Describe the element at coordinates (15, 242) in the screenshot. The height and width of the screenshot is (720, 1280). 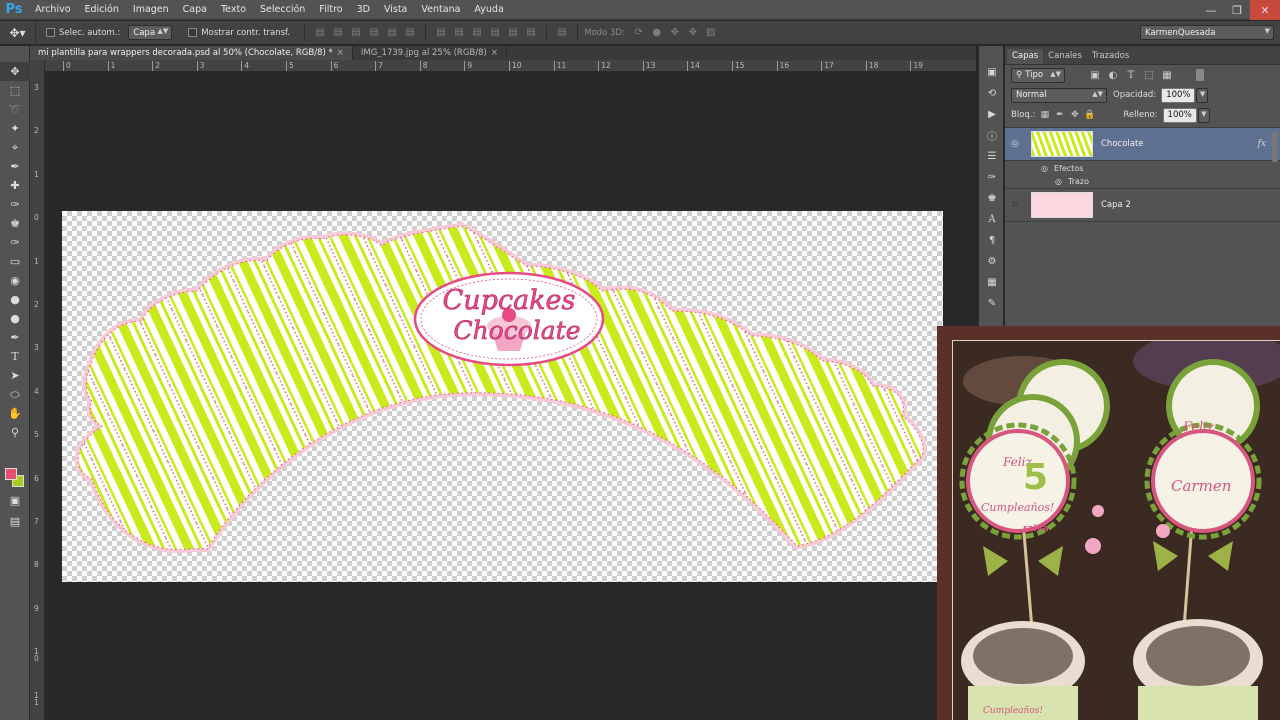
I see `history-brush-tool-icon: ✑` at that location.